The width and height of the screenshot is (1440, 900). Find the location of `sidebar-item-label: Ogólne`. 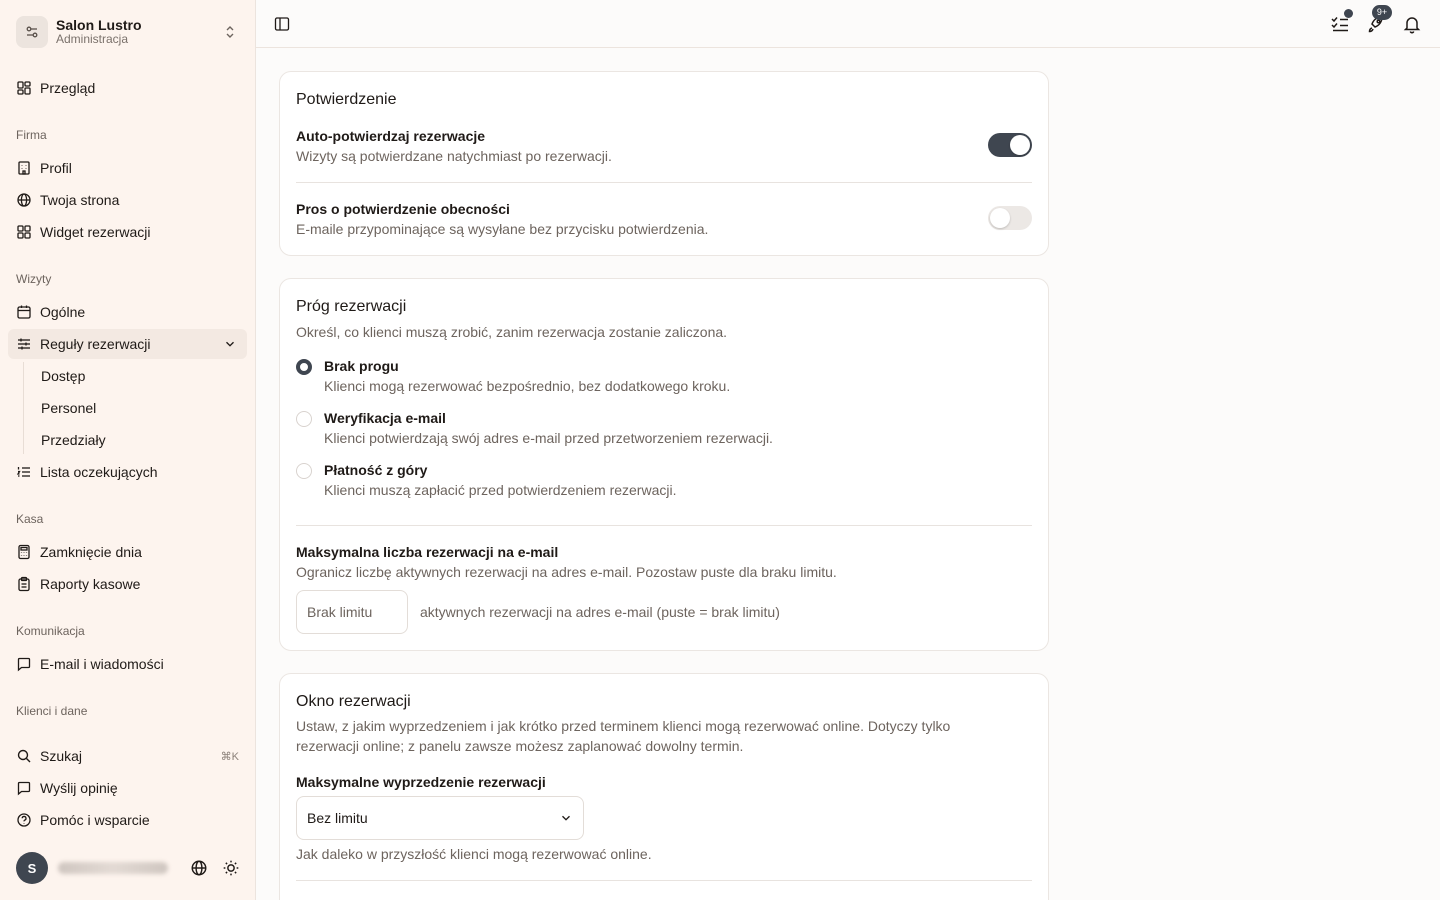

sidebar-item-label: Ogólne is located at coordinates (63, 312).